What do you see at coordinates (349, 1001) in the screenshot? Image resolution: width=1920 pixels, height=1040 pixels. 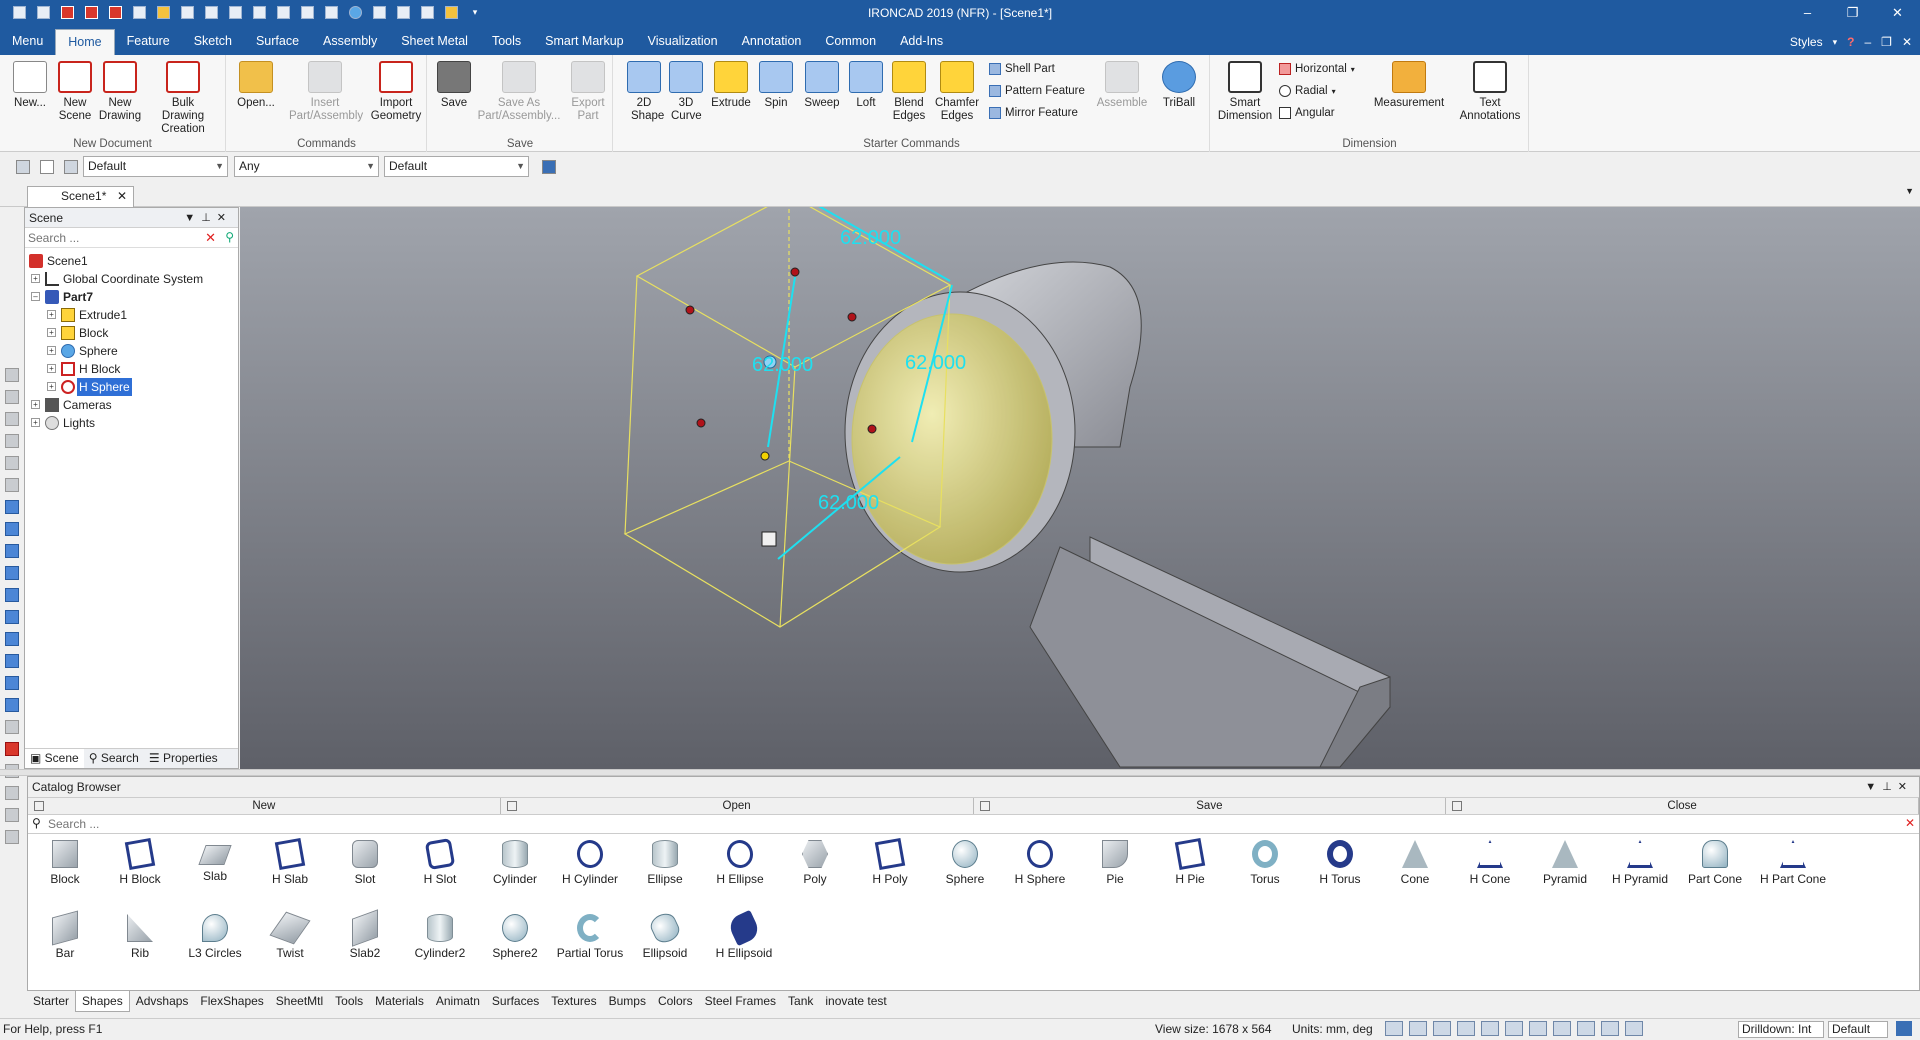 I see `tab-catalog-tools: Tools` at bounding box center [349, 1001].